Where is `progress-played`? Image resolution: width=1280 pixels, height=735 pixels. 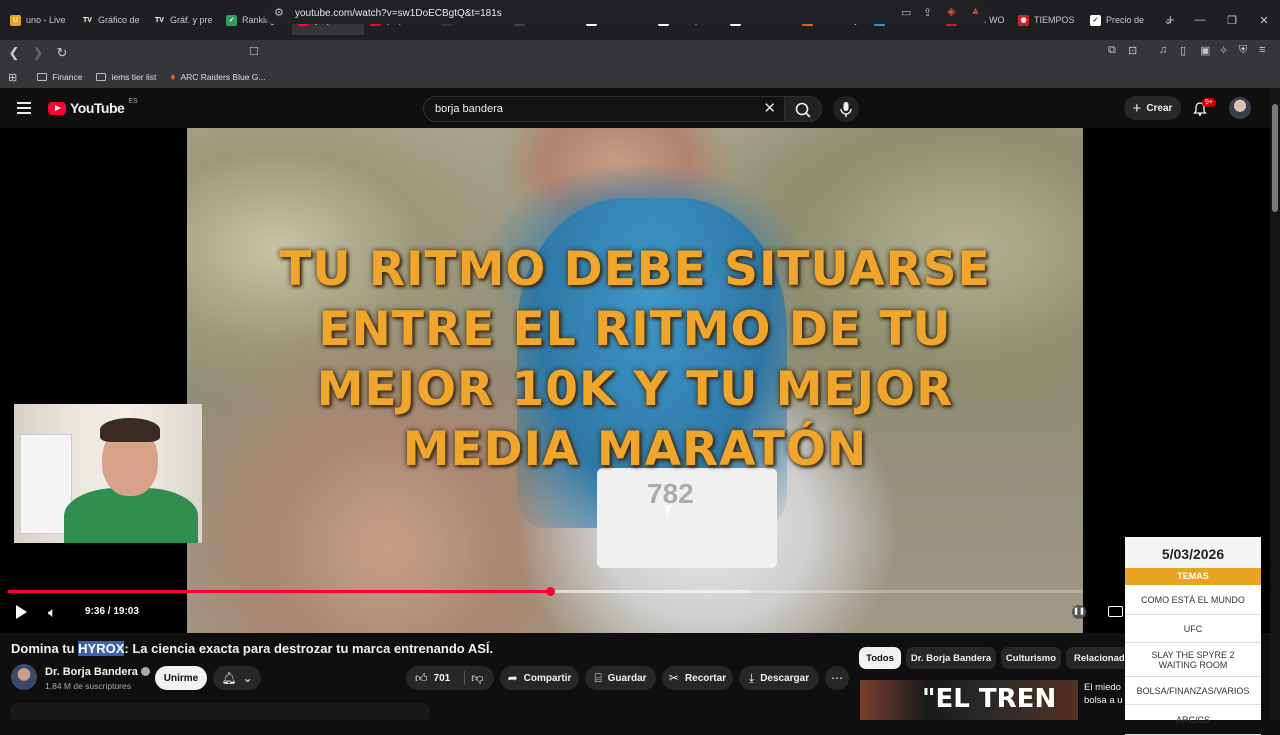 progress-played is located at coordinates (279, 591).